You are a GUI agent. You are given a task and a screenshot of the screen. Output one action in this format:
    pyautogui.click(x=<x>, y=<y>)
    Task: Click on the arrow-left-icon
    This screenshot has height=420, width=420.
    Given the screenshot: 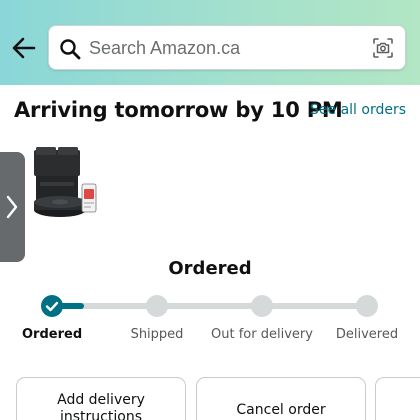 What is the action you would take?
    pyautogui.click(x=24, y=48)
    